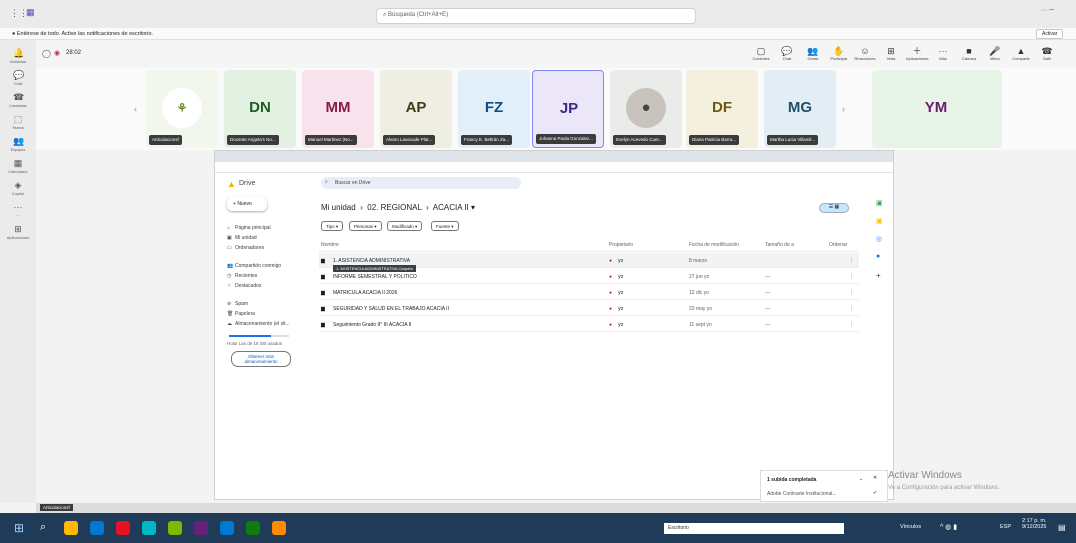 Image resolution: width=1076 pixels, height=543 pixels. I want to click on rail-item: ☎ Llamadas, so click(18, 100).